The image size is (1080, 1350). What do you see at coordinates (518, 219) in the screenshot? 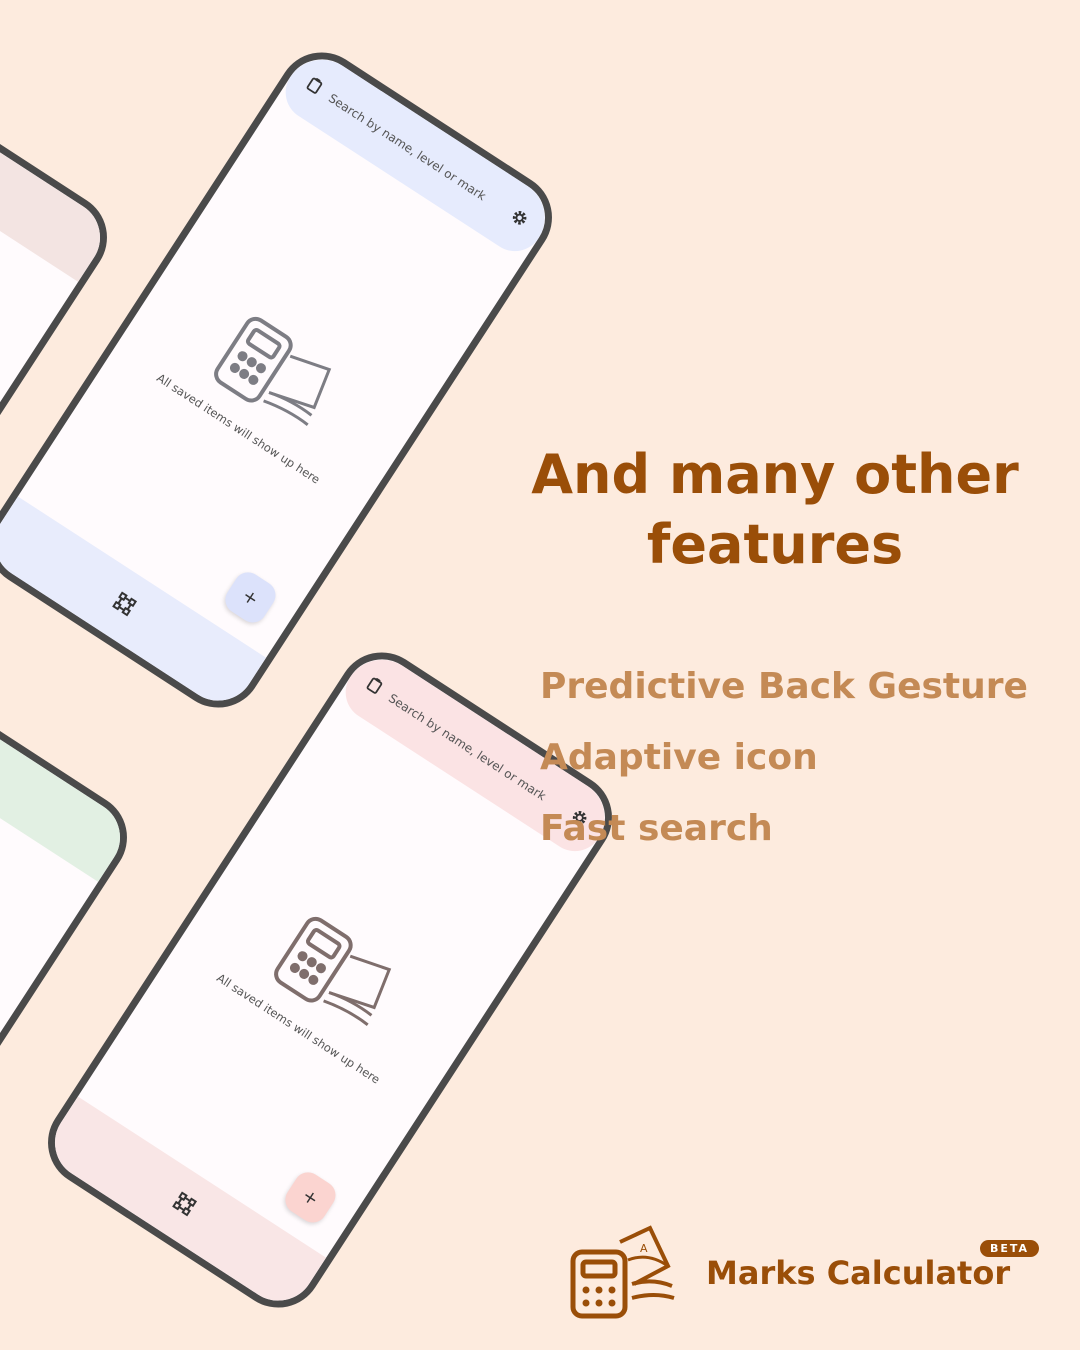
I see `gear-icon` at bounding box center [518, 219].